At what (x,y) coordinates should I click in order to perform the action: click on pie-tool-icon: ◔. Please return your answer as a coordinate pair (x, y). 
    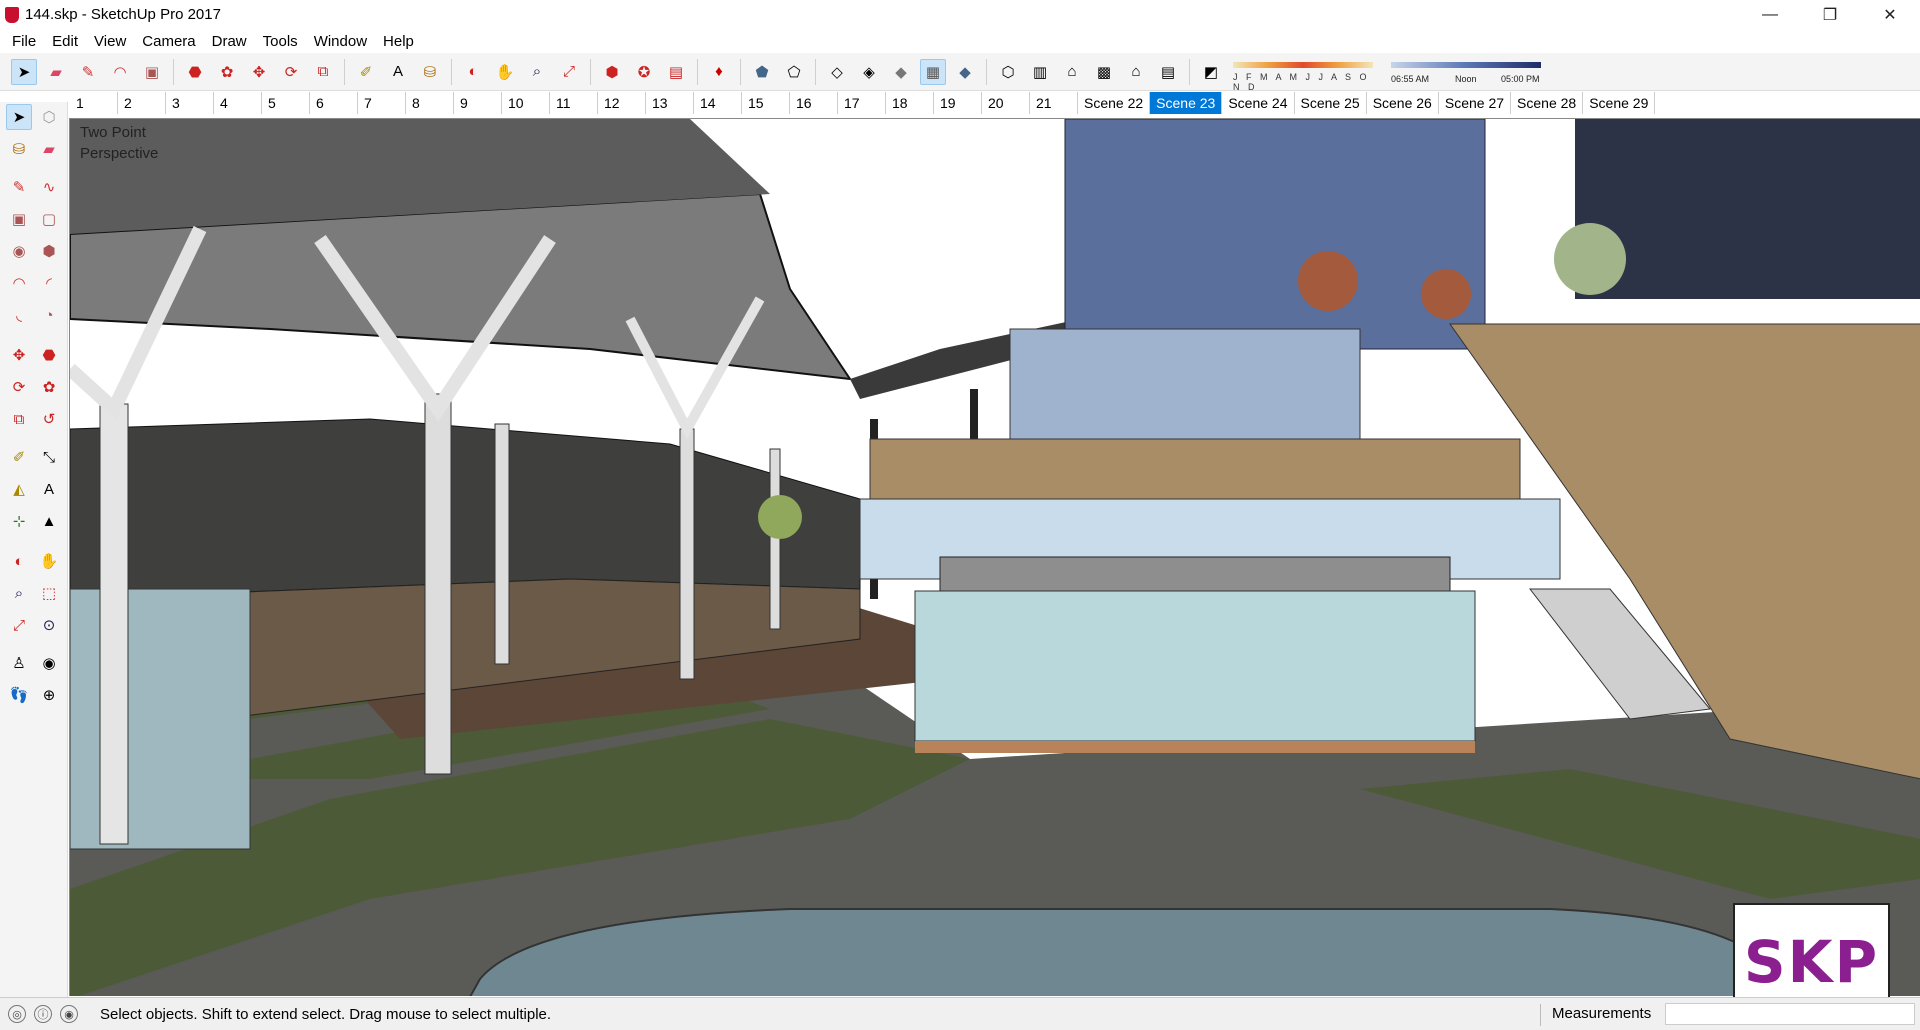
    Looking at the image, I should click on (49, 315).